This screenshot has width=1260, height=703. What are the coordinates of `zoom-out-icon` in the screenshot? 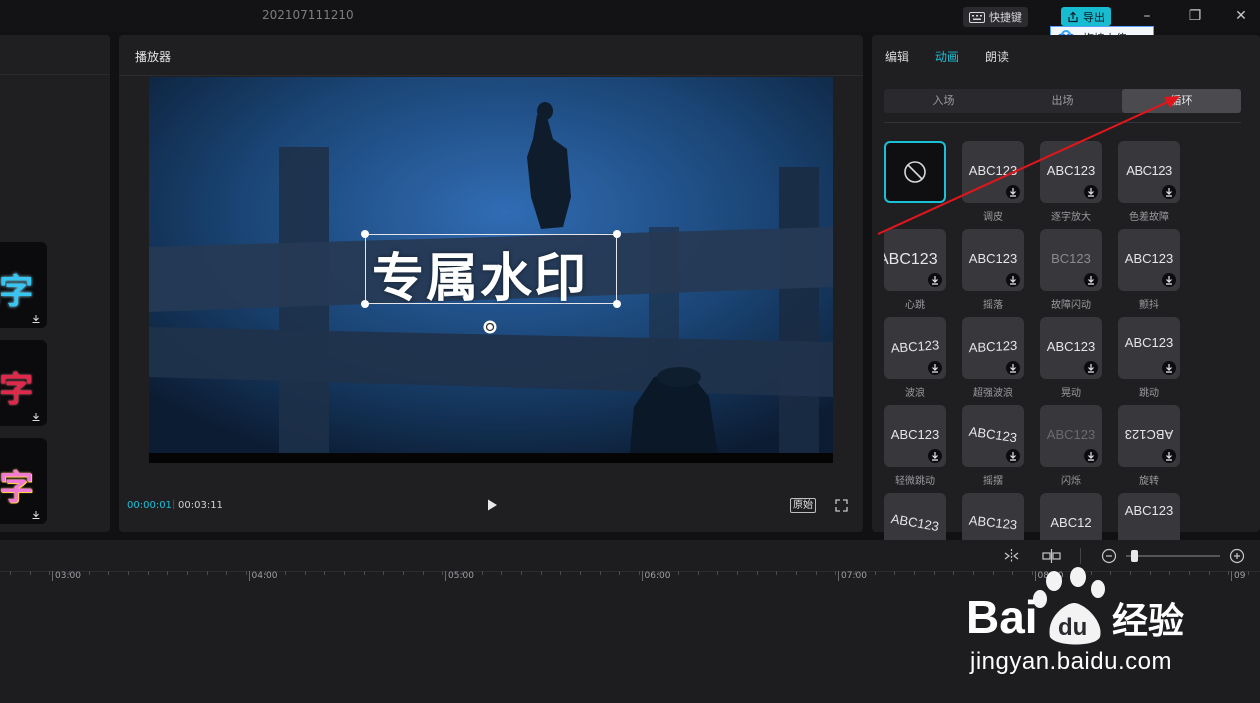 It's located at (1109, 556).